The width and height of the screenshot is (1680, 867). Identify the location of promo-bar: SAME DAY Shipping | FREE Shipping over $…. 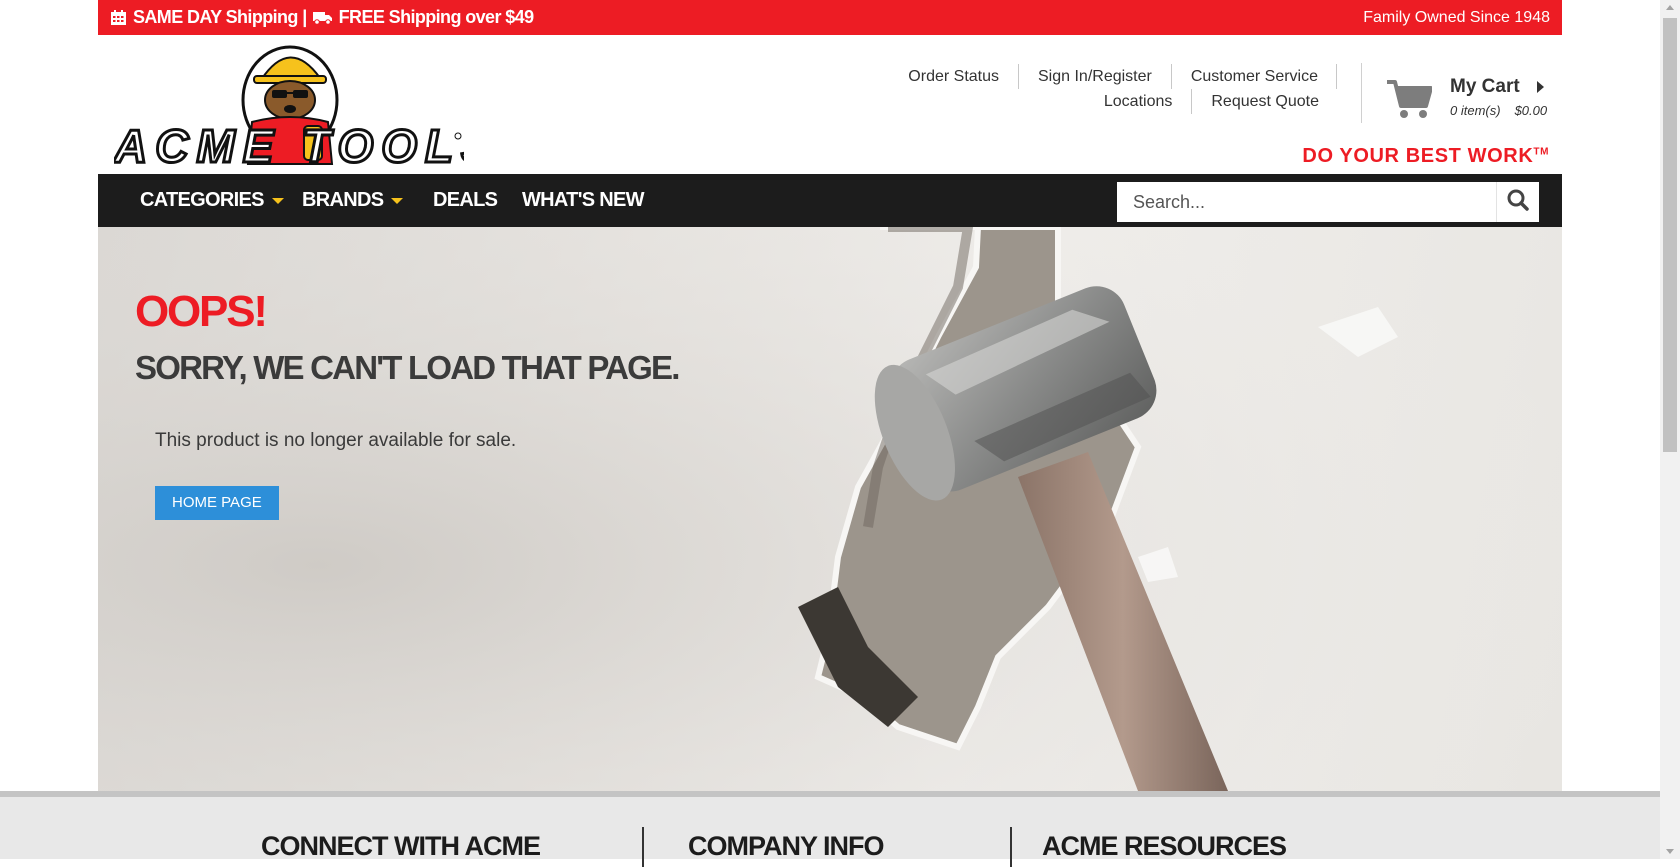
(830, 17).